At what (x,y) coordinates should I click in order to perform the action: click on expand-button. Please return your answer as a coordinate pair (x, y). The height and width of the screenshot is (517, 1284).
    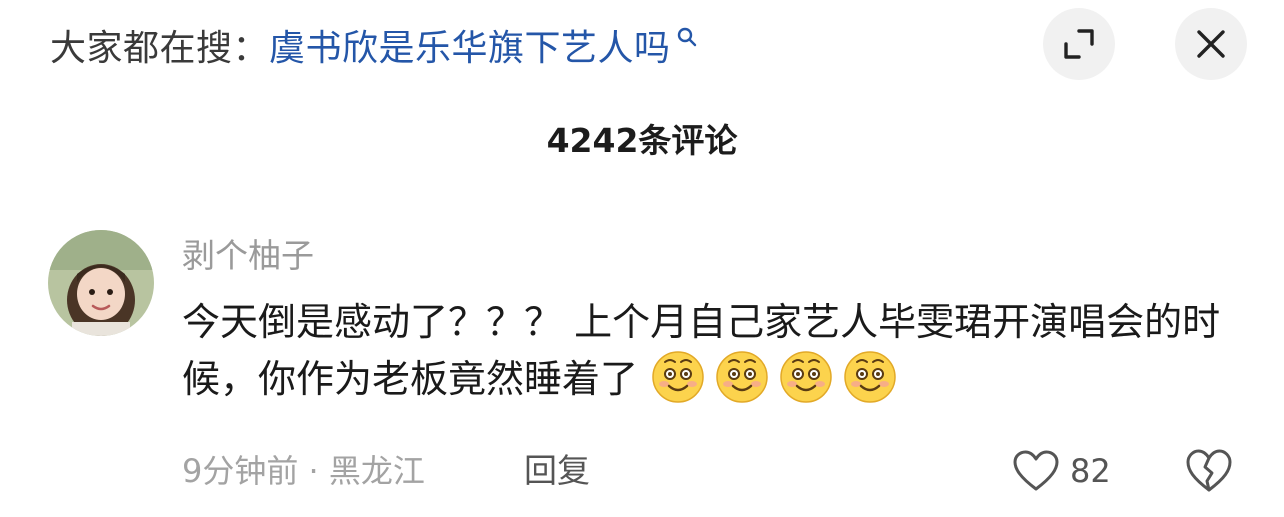
    Looking at the image, I should click on (1079, 44).